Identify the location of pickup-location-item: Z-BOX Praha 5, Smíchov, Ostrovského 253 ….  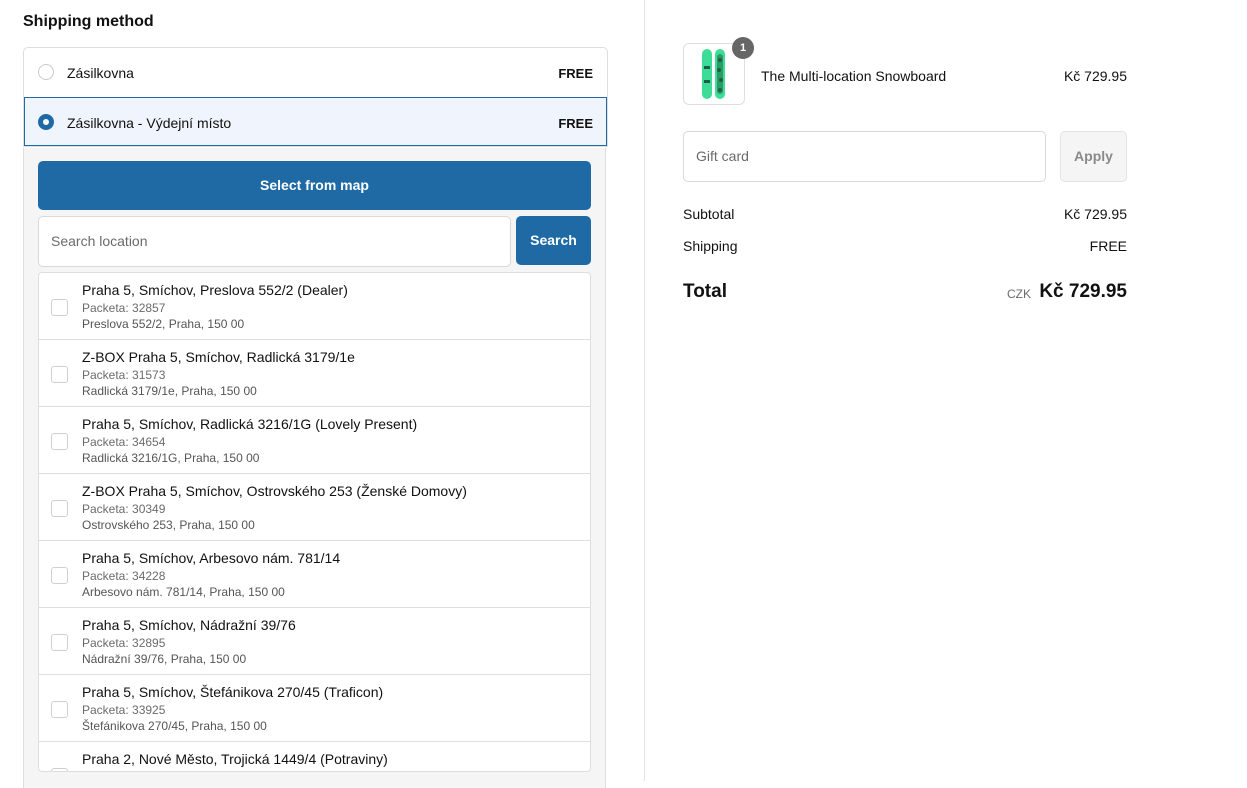
(314, 507).